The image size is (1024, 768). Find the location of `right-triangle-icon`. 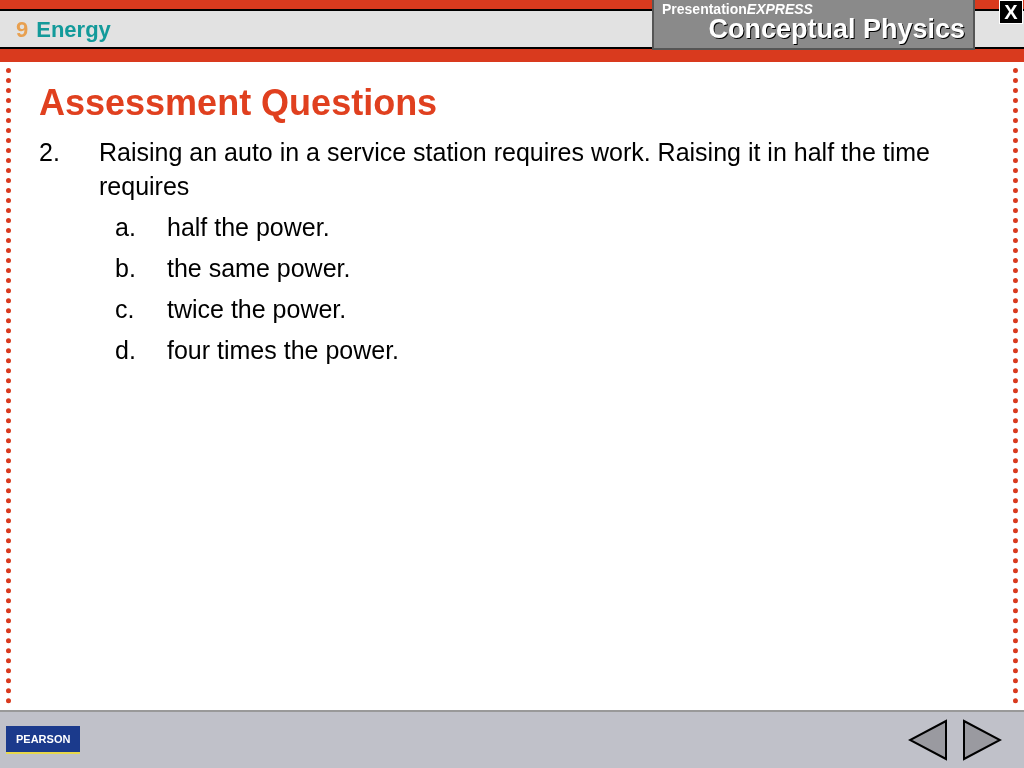

right-triangle-icon is located at coordinates (982, 740).